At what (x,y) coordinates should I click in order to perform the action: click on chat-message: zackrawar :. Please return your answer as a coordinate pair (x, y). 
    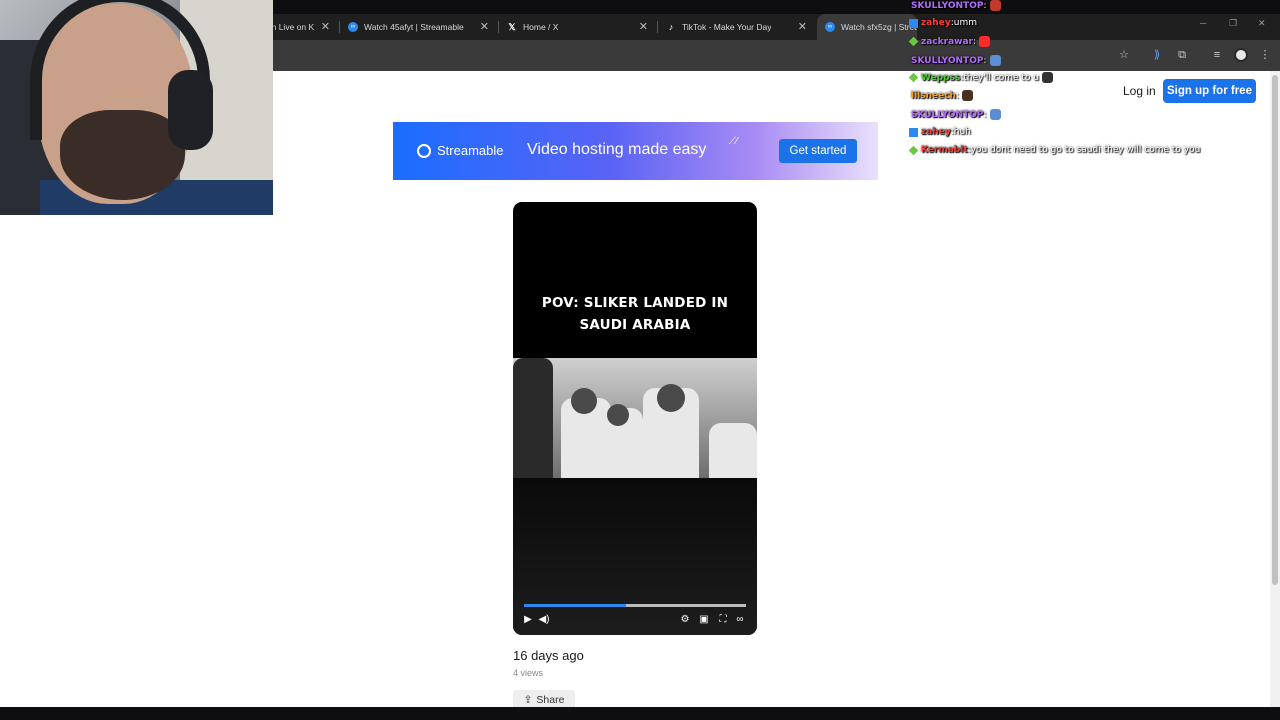
    Looking at the image, I should click on (949, 41).